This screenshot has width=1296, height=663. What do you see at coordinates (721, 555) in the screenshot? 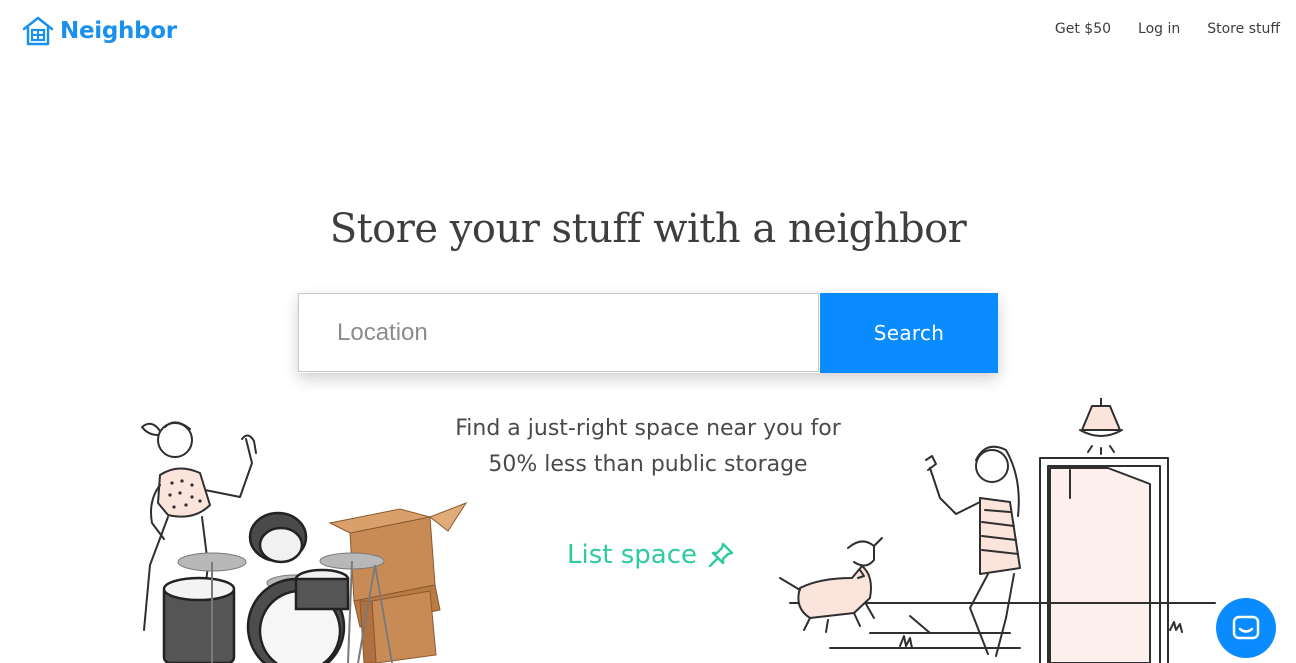
I see `pushpin-icon` at bounding box center [721, 555].